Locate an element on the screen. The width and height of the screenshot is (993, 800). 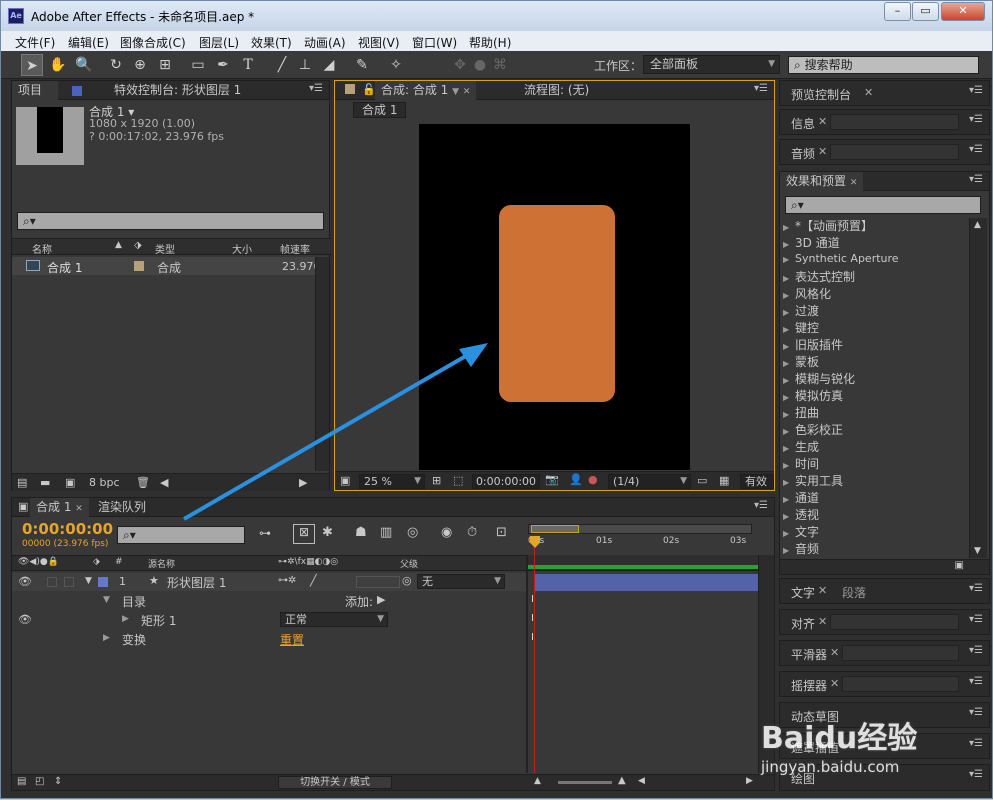
baidu-brand: Baidu经验 is located at coordinates (839, 738).